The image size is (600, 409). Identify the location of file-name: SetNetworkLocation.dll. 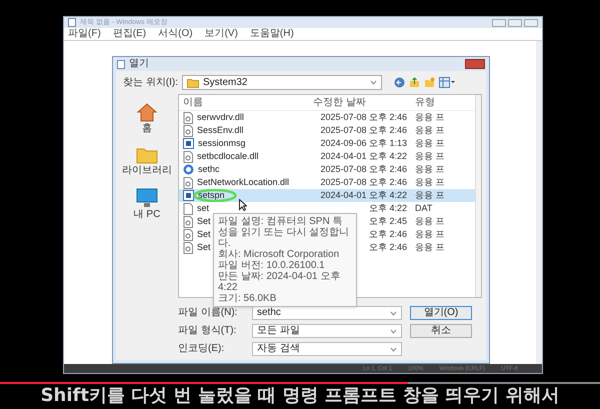
(243, 182).